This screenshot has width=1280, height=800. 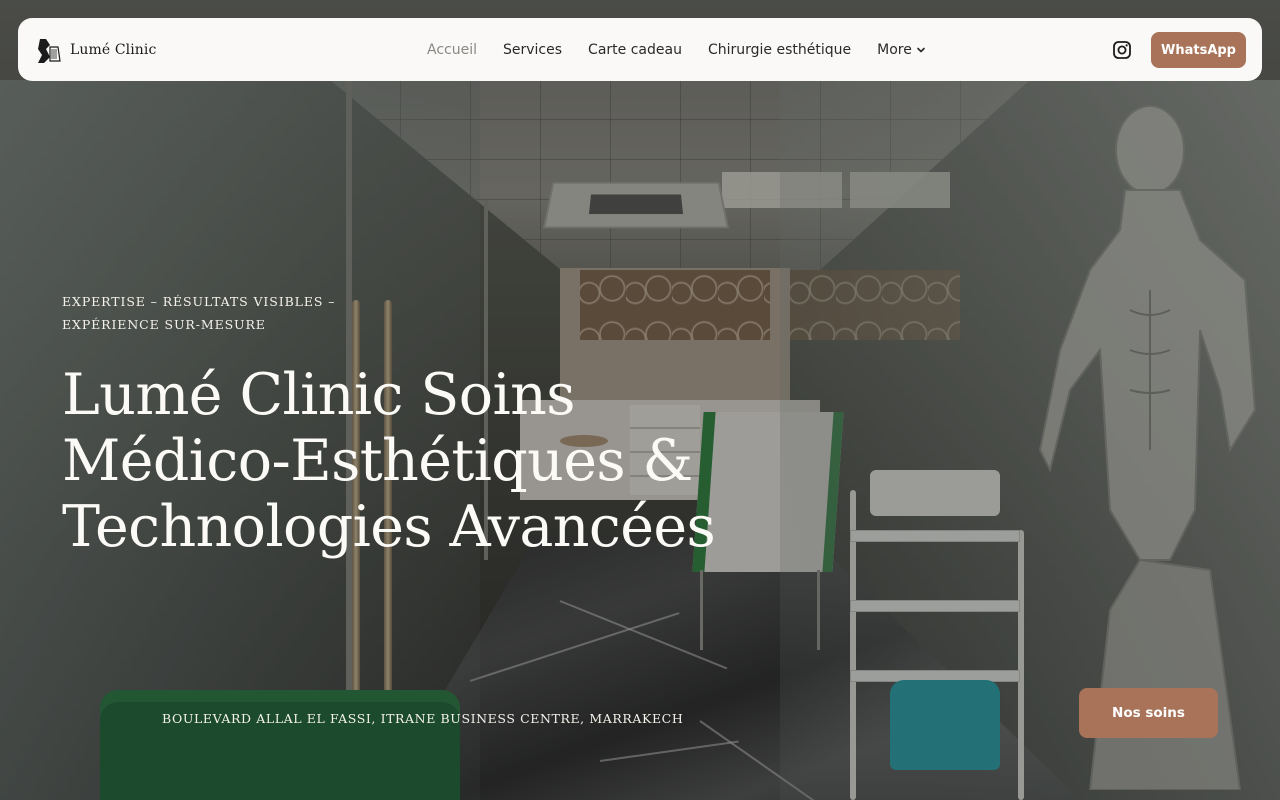 I want to click on nav-link-chirurgie-esthetique: Chirurgie esthétique, so click(x=779, y=50).